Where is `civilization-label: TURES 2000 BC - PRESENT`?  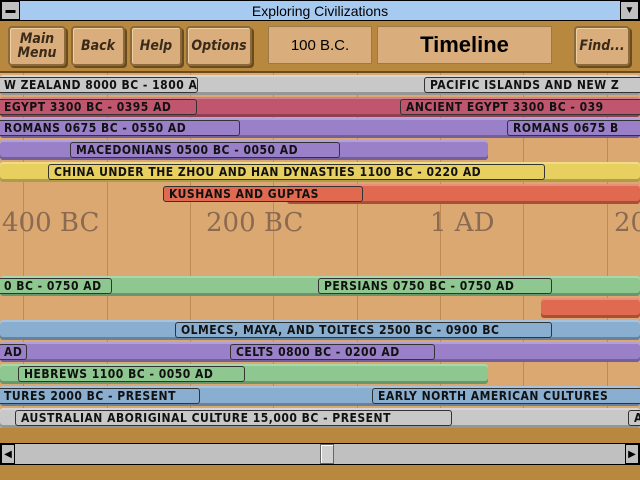
civilization-label: TURES 2000 BC - PRESENT is located at coordinates (100, 396).